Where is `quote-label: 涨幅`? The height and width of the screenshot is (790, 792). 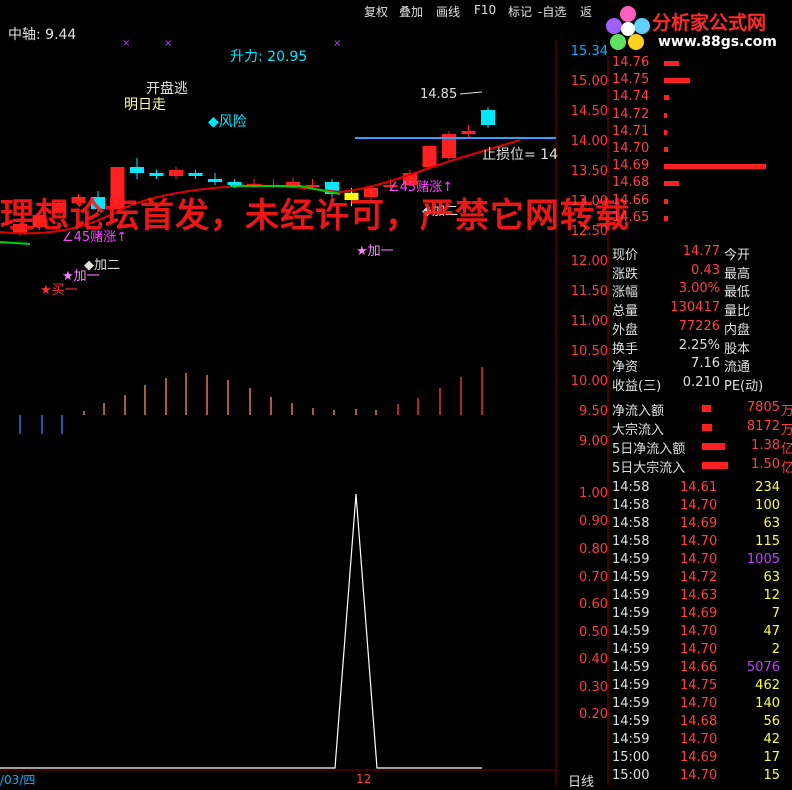 quote-label: 涨幅 is located at coordinates (625, 293).